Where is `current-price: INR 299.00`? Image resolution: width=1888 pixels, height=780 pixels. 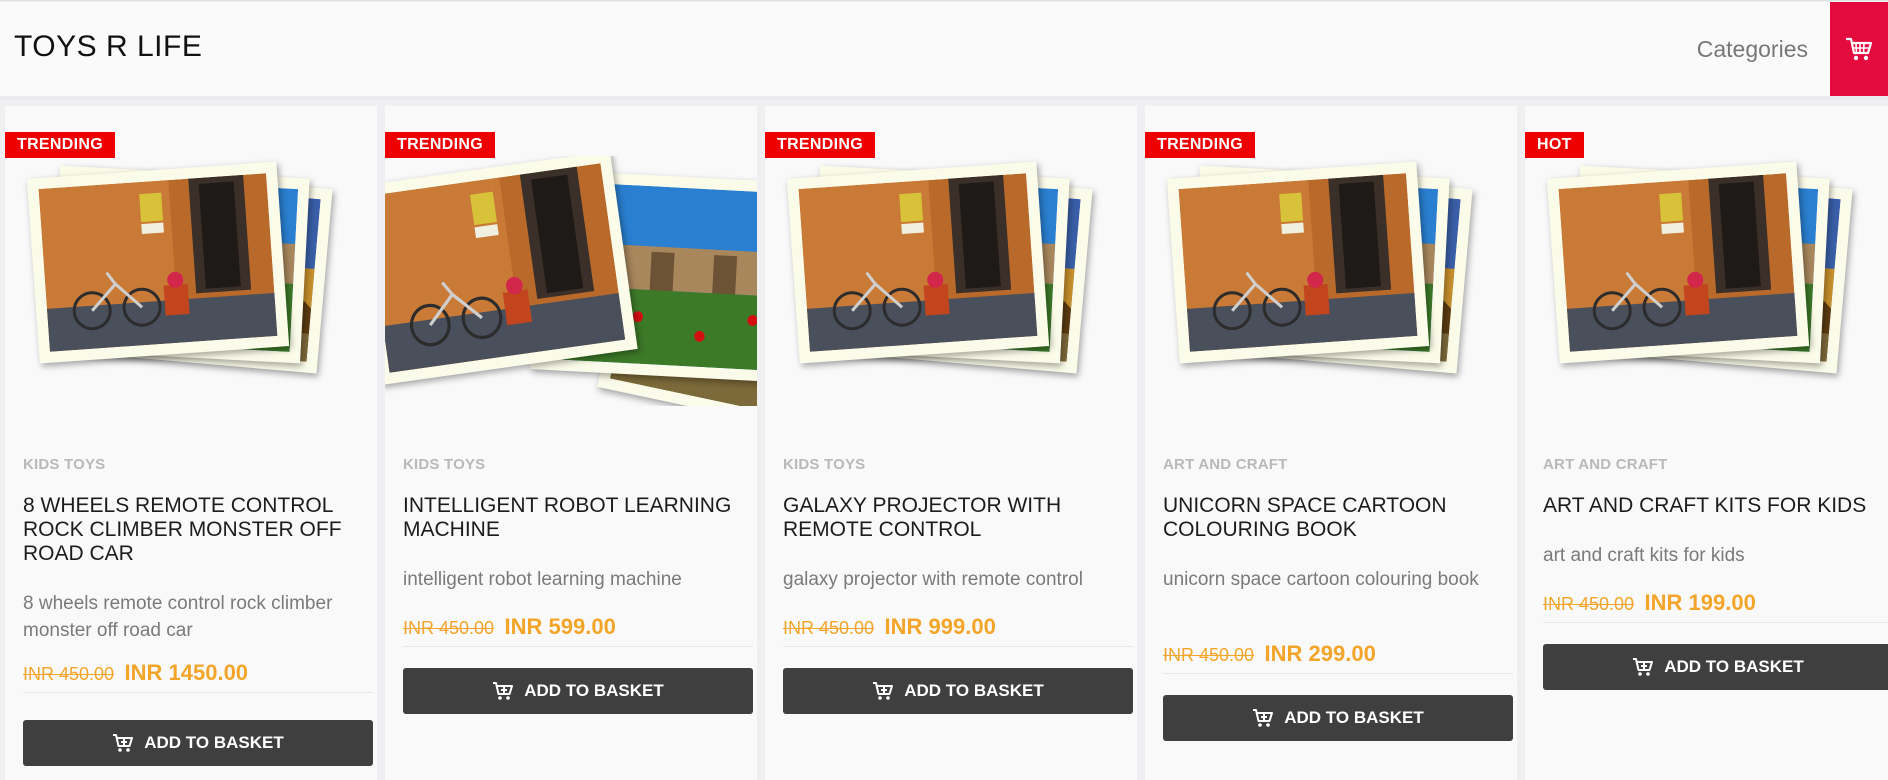
current-price: INR 299.00 is located at coordinates (1320, 653).